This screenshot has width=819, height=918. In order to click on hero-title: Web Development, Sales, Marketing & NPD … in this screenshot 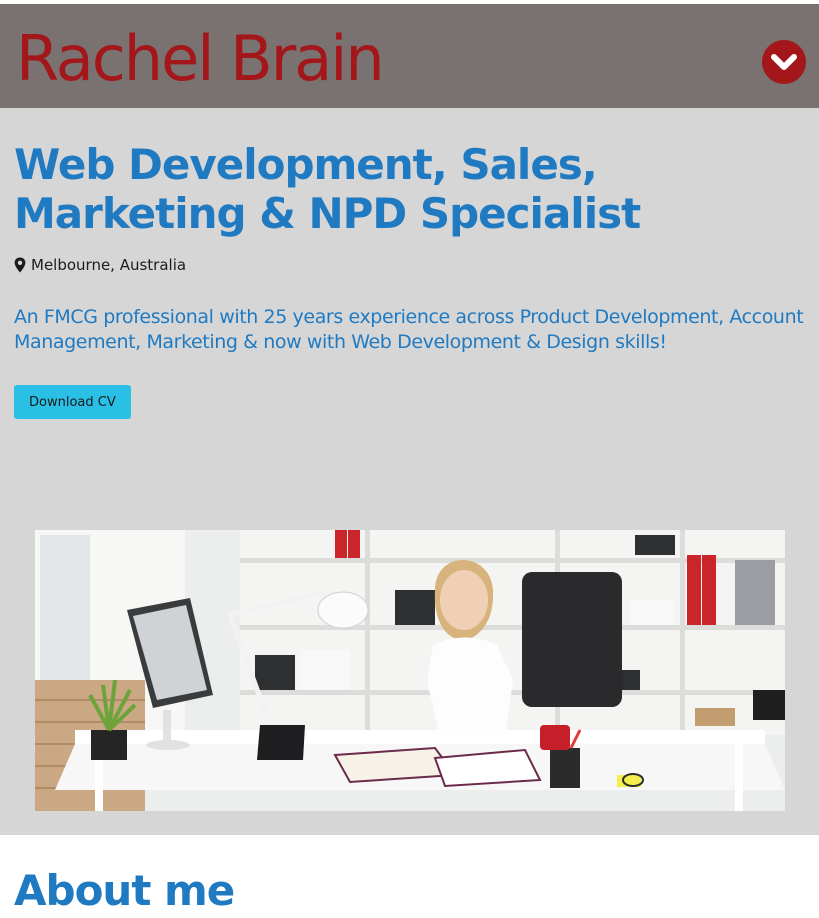, I will do `click(327, 189)`.